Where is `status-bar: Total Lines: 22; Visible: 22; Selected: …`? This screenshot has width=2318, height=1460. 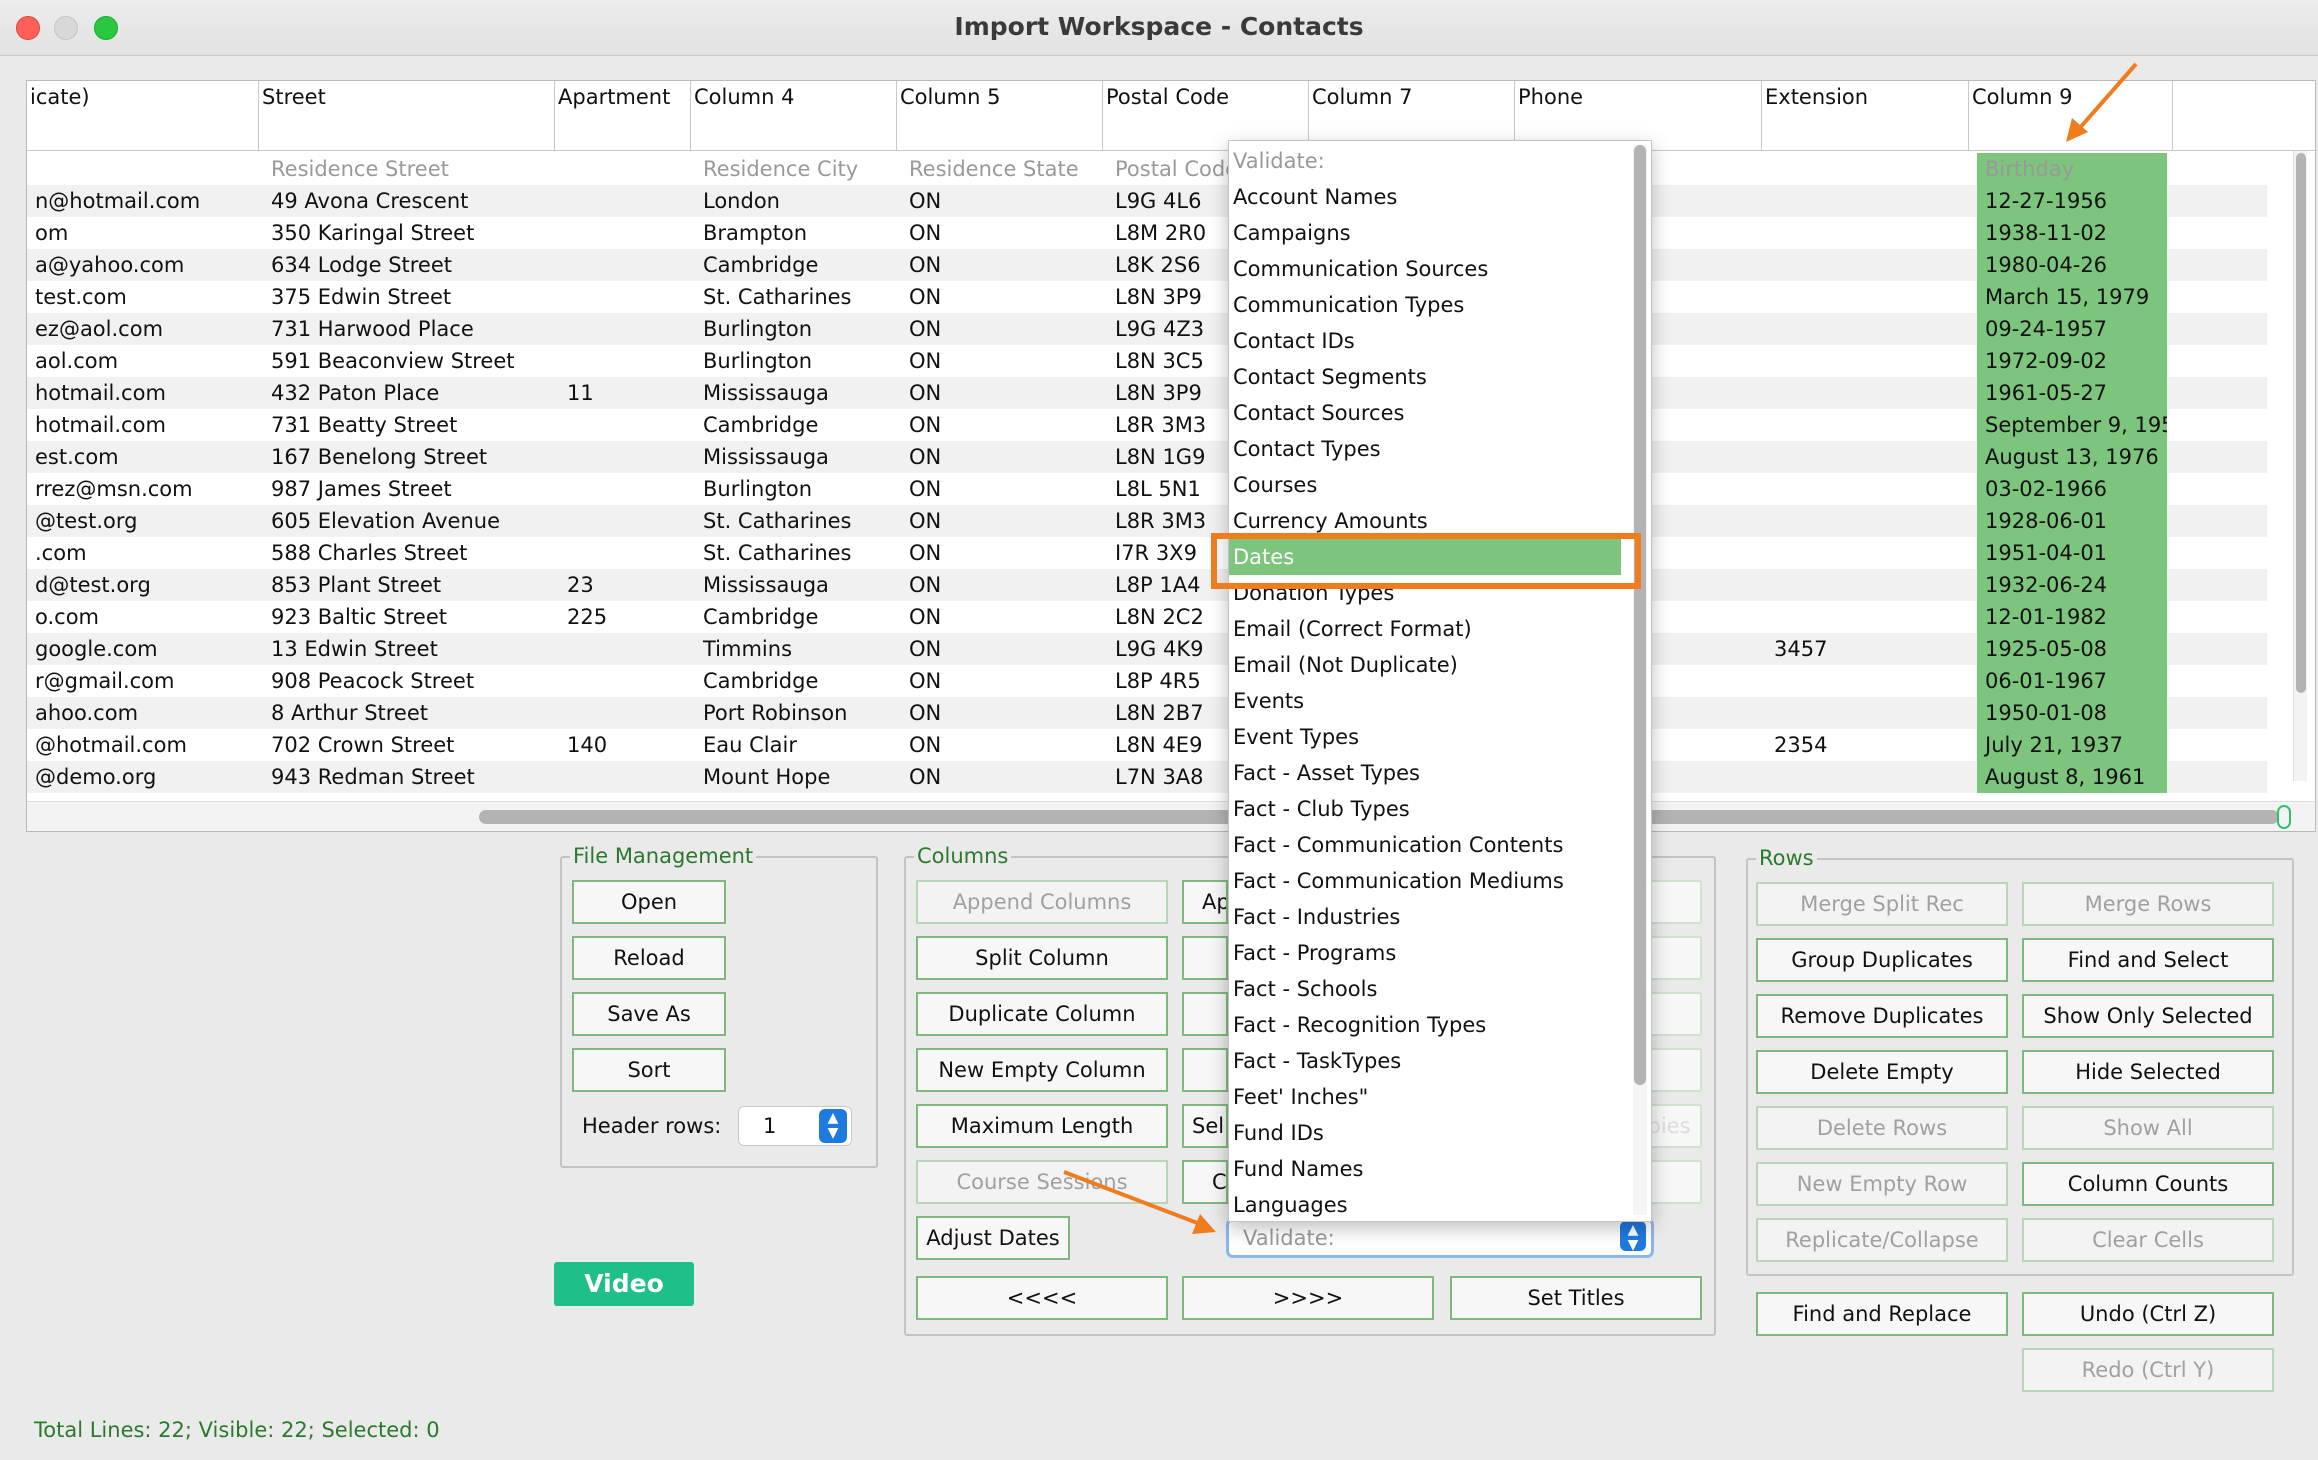 status-bar: Total Lines: 22; Visible: 22; Selected: … is located at coordinates (237, 1430).